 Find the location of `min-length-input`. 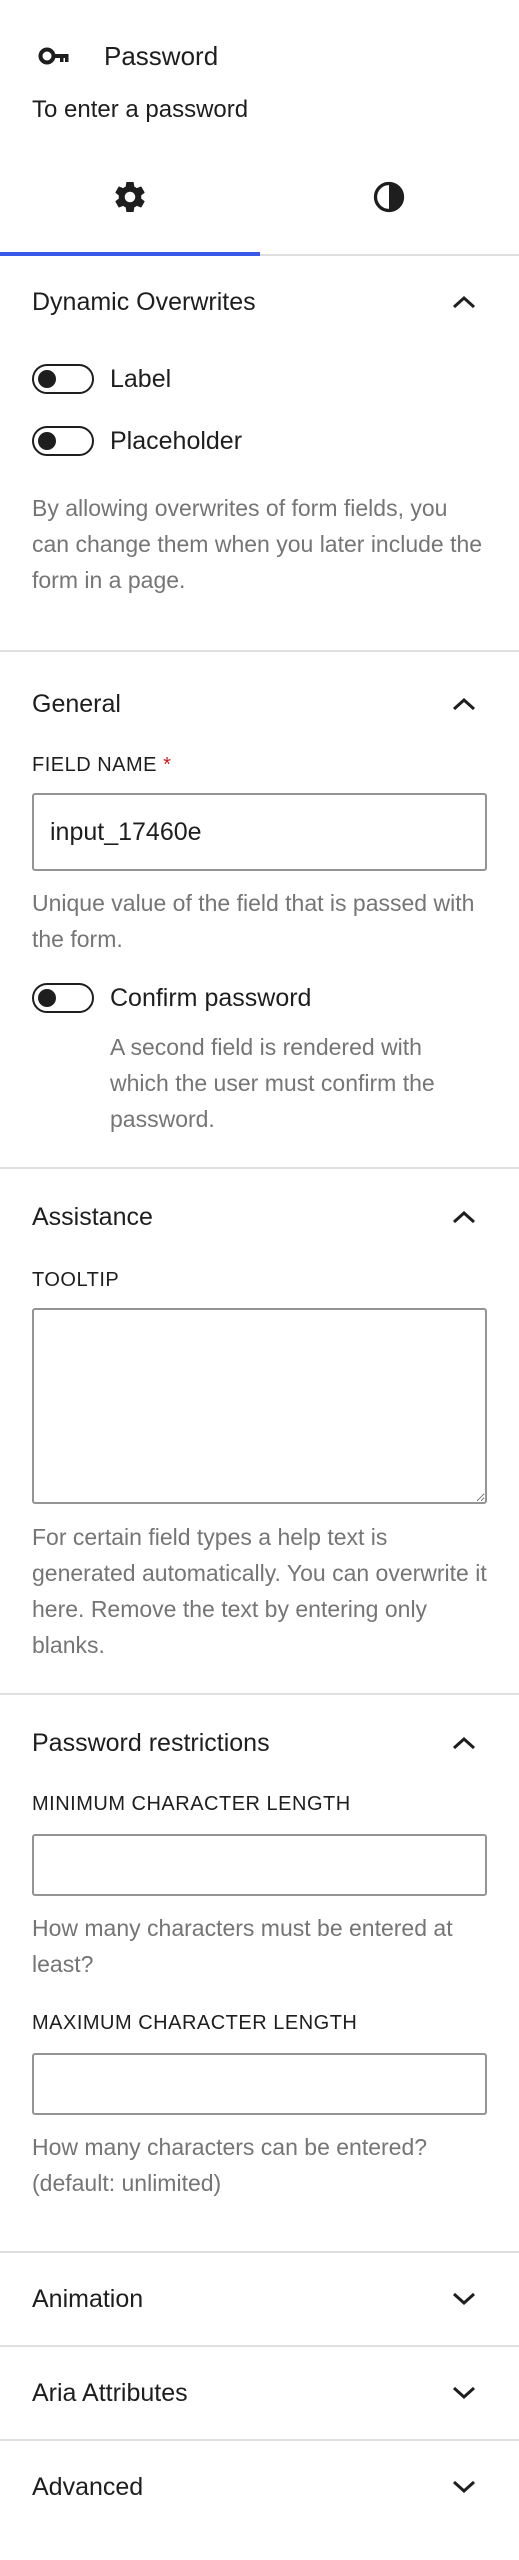

min-length-input is located at coordinates (259, 1865).